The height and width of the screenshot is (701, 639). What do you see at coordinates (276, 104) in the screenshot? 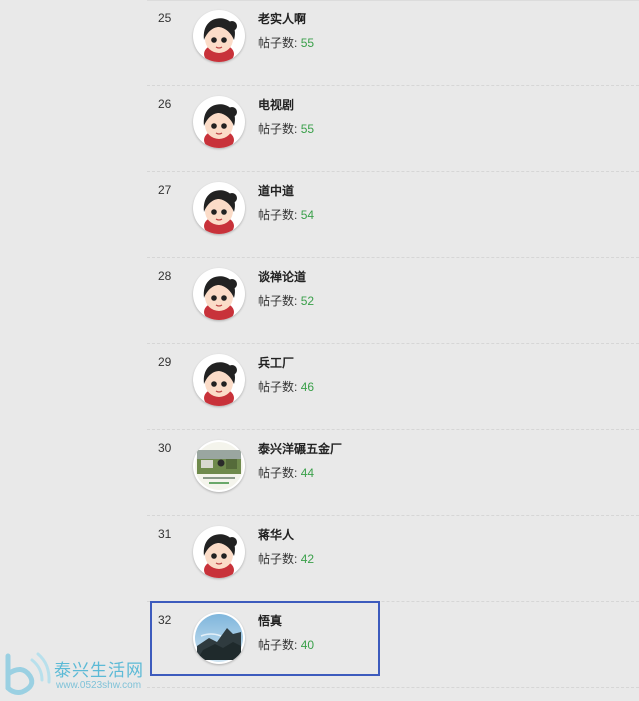
I see `member-name-link: 电视剧` at bounding box center [276, 104].